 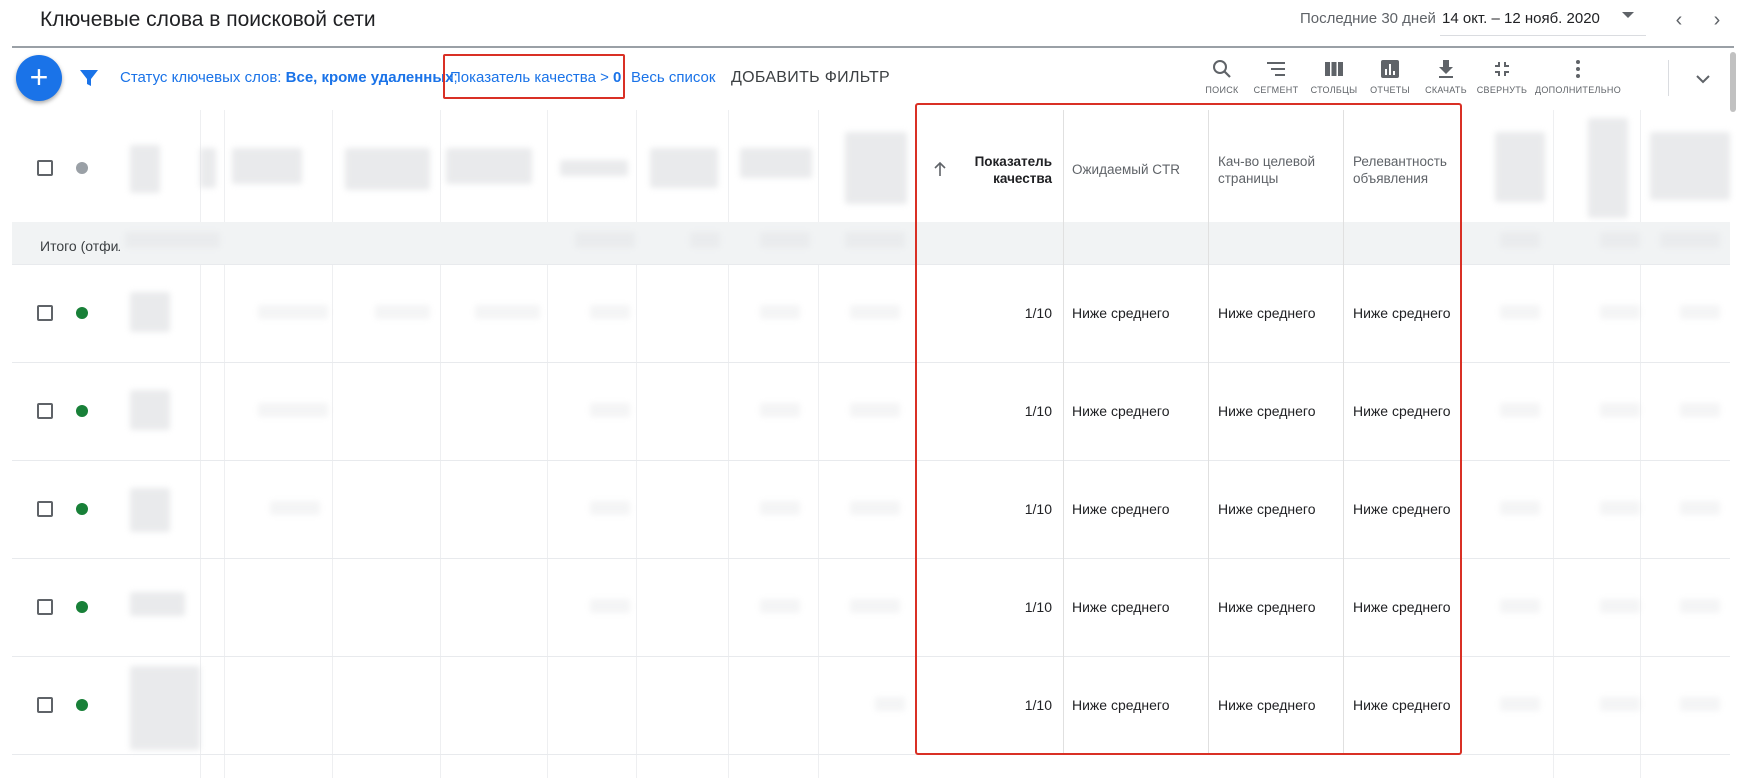 What do you see at coordinates (1578, 79) in the screenshot?
I see `toolbar-more-button: ДОПОЛНИТЕЛЬНО` at bounding box center [1578, 79].